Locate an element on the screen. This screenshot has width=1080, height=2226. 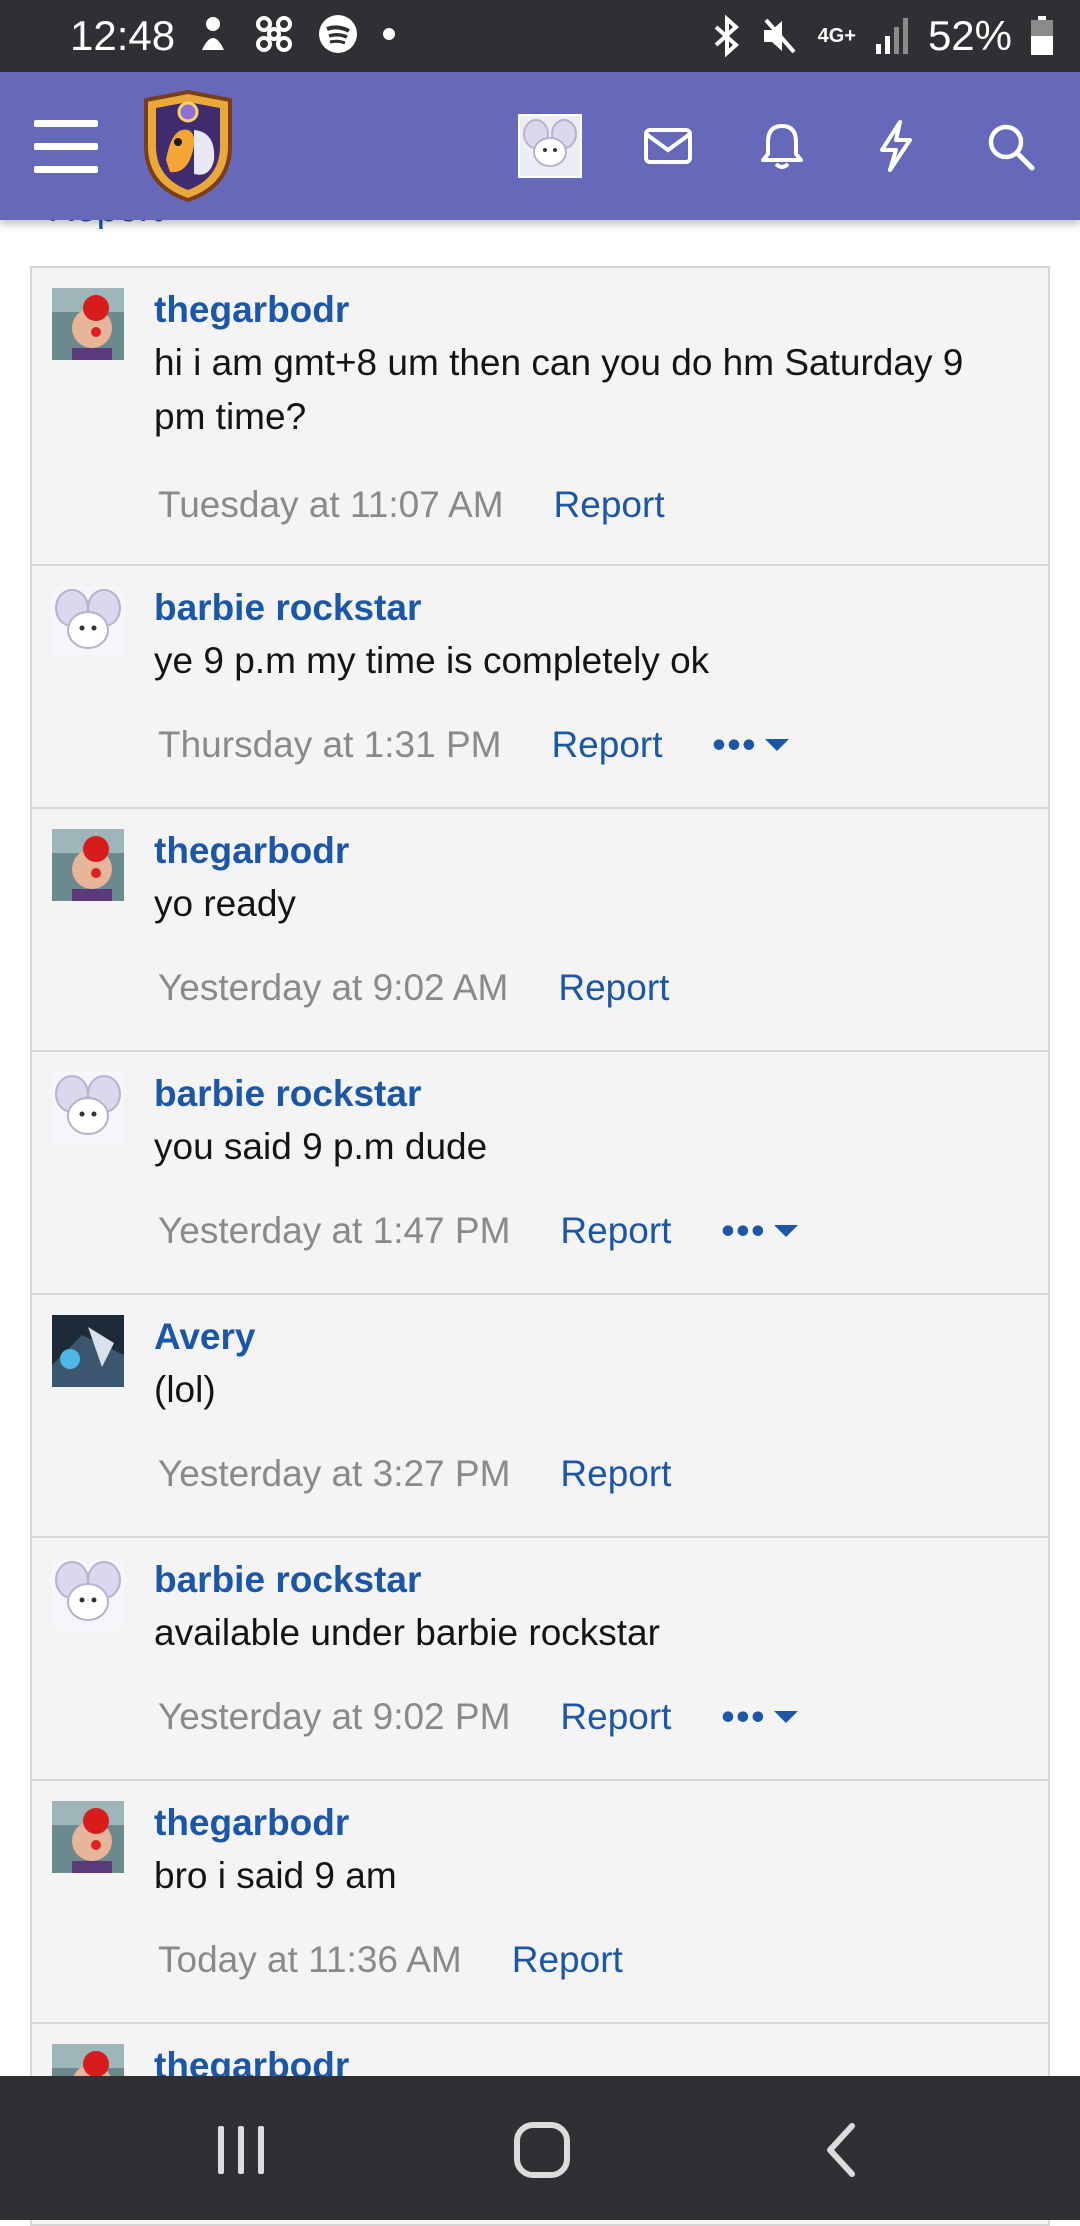
whats-new-bolt-icon is located at coordinates (896, 146).